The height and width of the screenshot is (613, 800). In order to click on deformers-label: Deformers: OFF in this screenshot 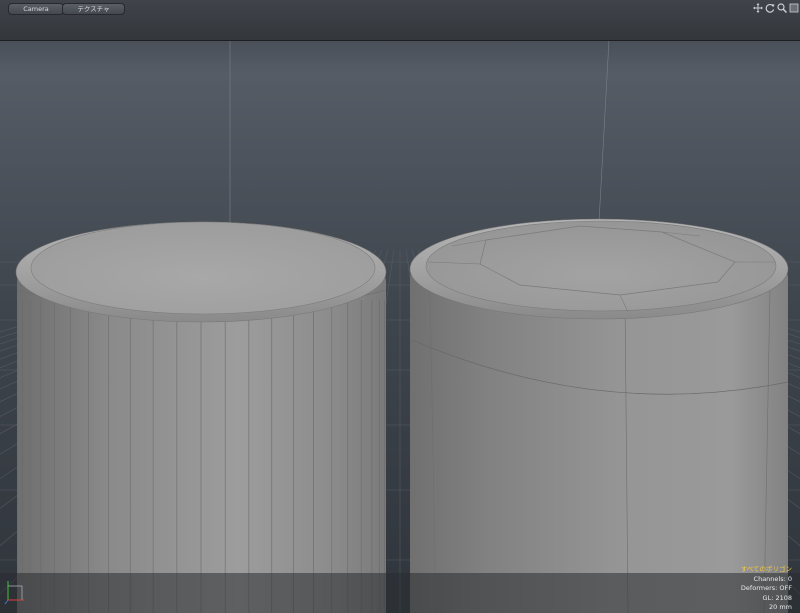, I will do `click(766, 588)`.